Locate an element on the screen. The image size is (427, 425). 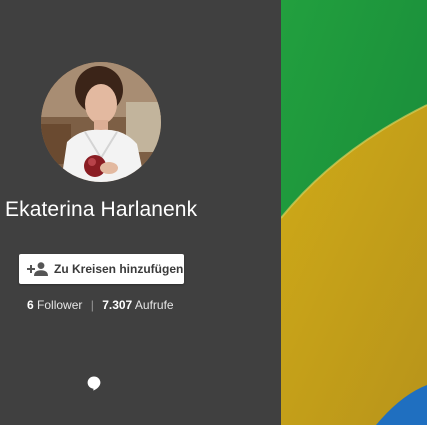
followers-count: 6 is located at coordinates (30, 305).